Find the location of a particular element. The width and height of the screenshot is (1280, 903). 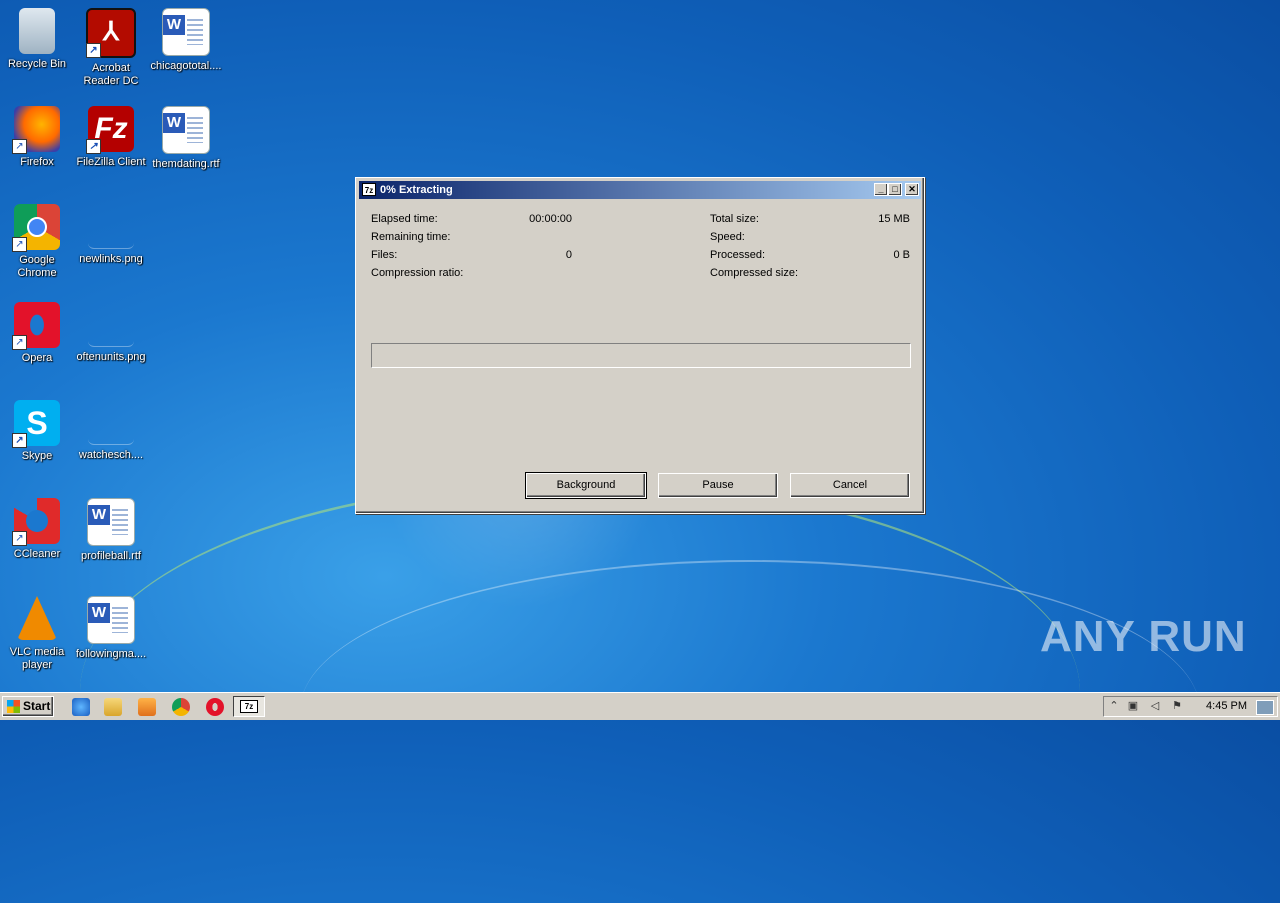

files-label: Files: is located at coordinates (384, 255).